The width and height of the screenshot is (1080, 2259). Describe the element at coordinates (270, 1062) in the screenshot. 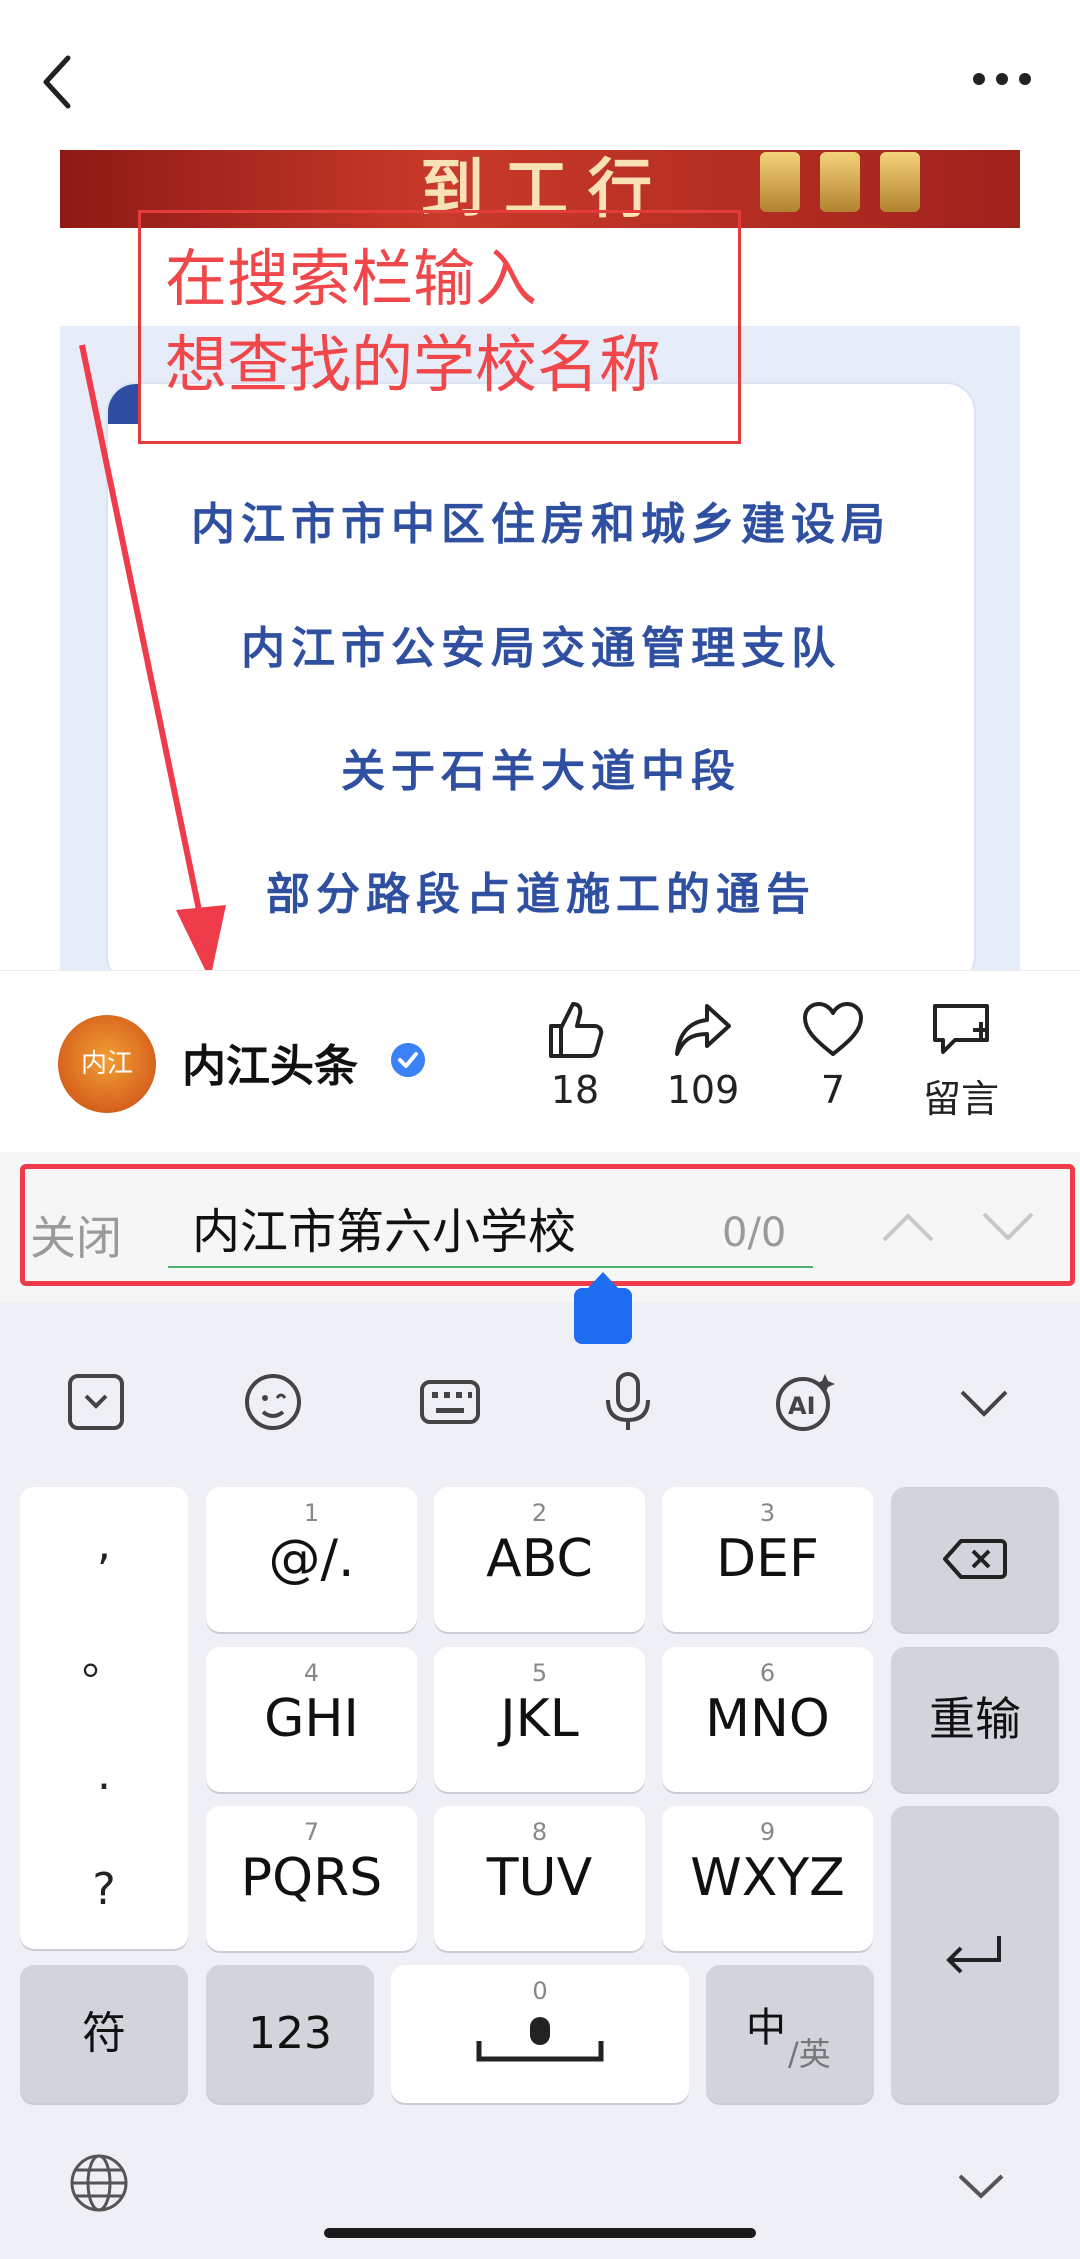

I see `account-name: 内江头条` at that location.